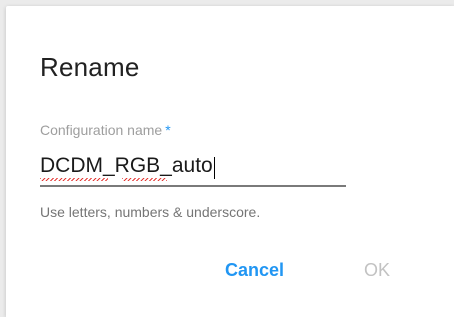 The width and height of the screenshot is (454, 317). I want to click on text-caret, so click(214, 167).